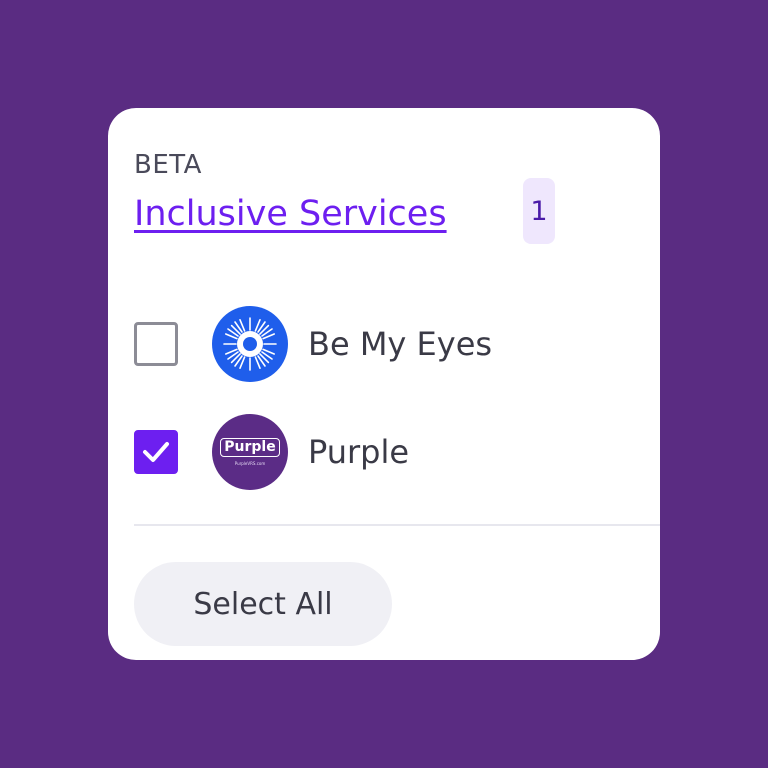 The image size is (768, 768). Describe the element at coordinates (250, 447) in the screenshot. I see `purple-logo-word: Purple` at that location.